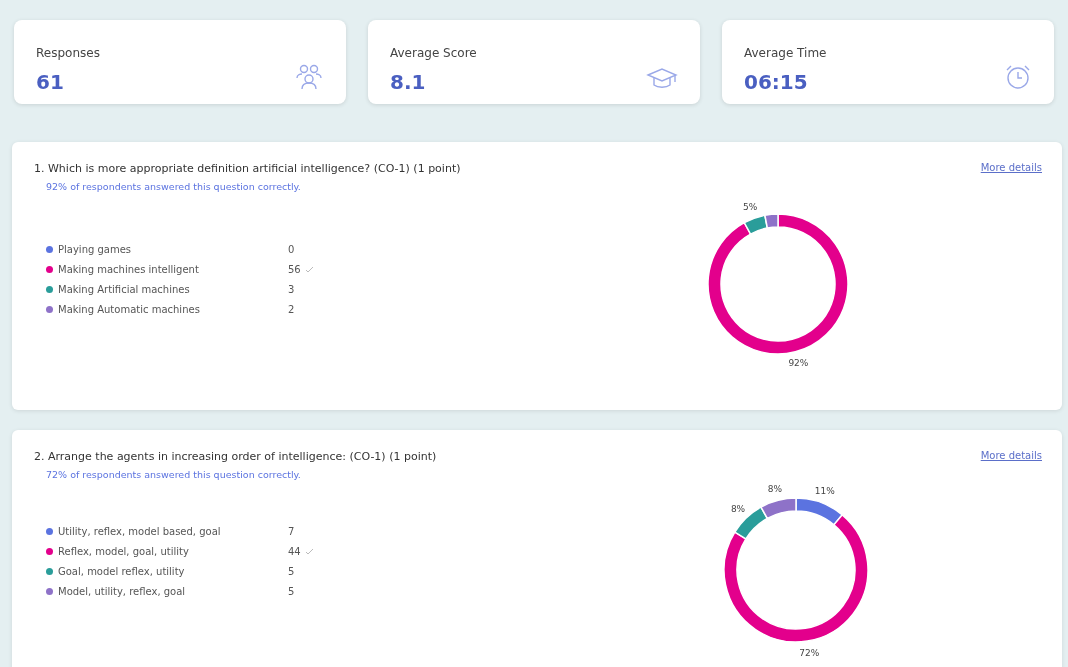 The width and height of the screenshot is (1068, 667). What do you see at coordinates (750, 206) in the screenshot?
I see `data-label: 5%` at bounding box center [750, 206].